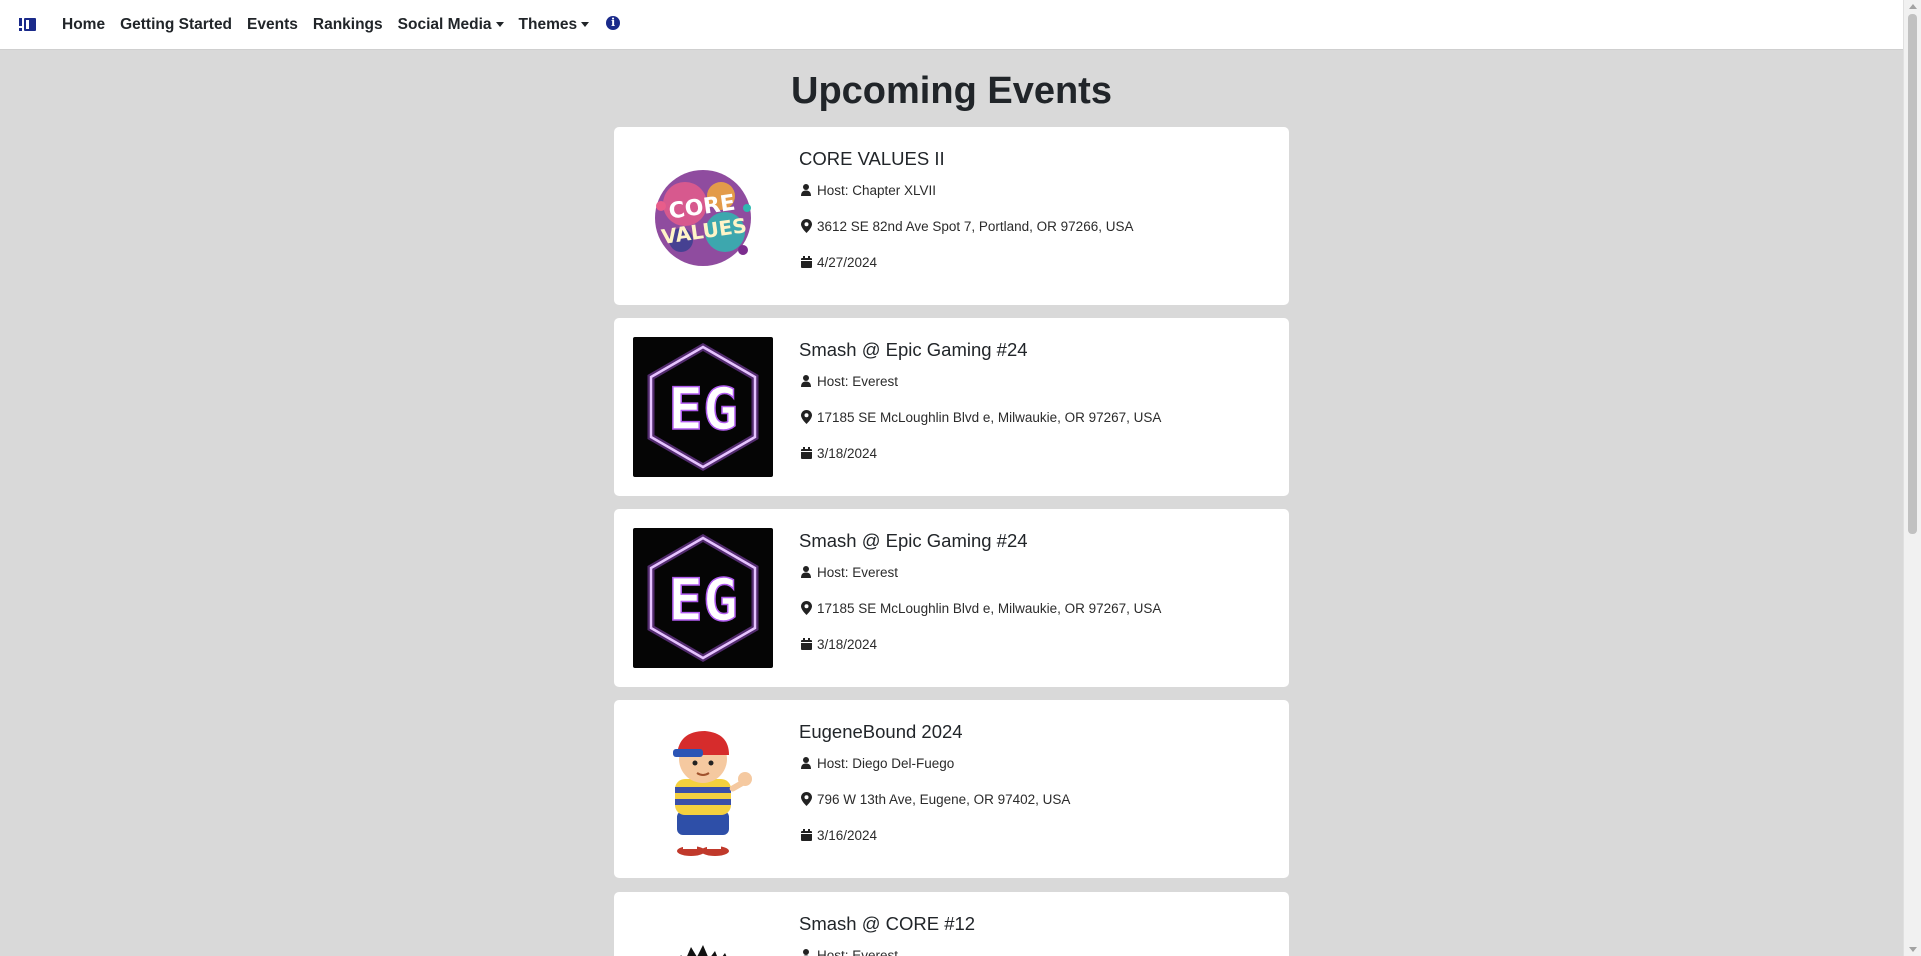  I want to click on nav-events: Events, so click(272, 25).